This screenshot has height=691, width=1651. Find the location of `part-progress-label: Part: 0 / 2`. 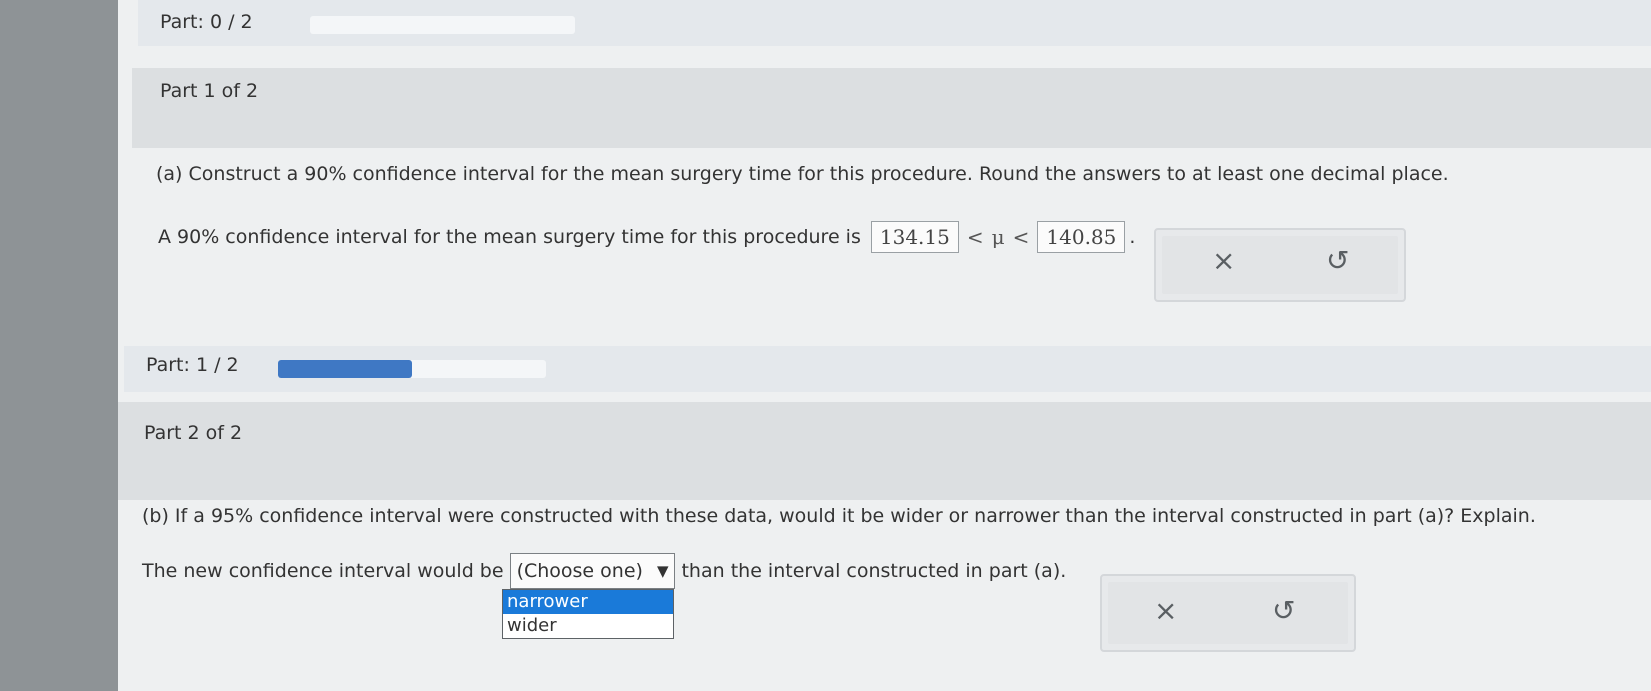

part-progress-label: Part: 0 / 2 is located at coordinates (206, 22).